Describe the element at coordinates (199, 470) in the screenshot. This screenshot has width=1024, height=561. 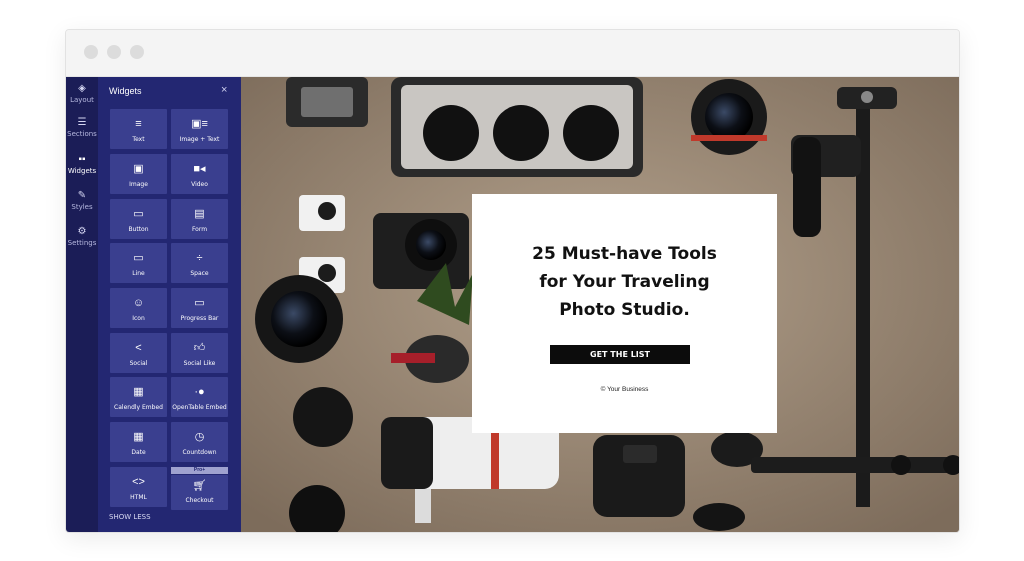
I see `pro-badge: Pro+` at that location.